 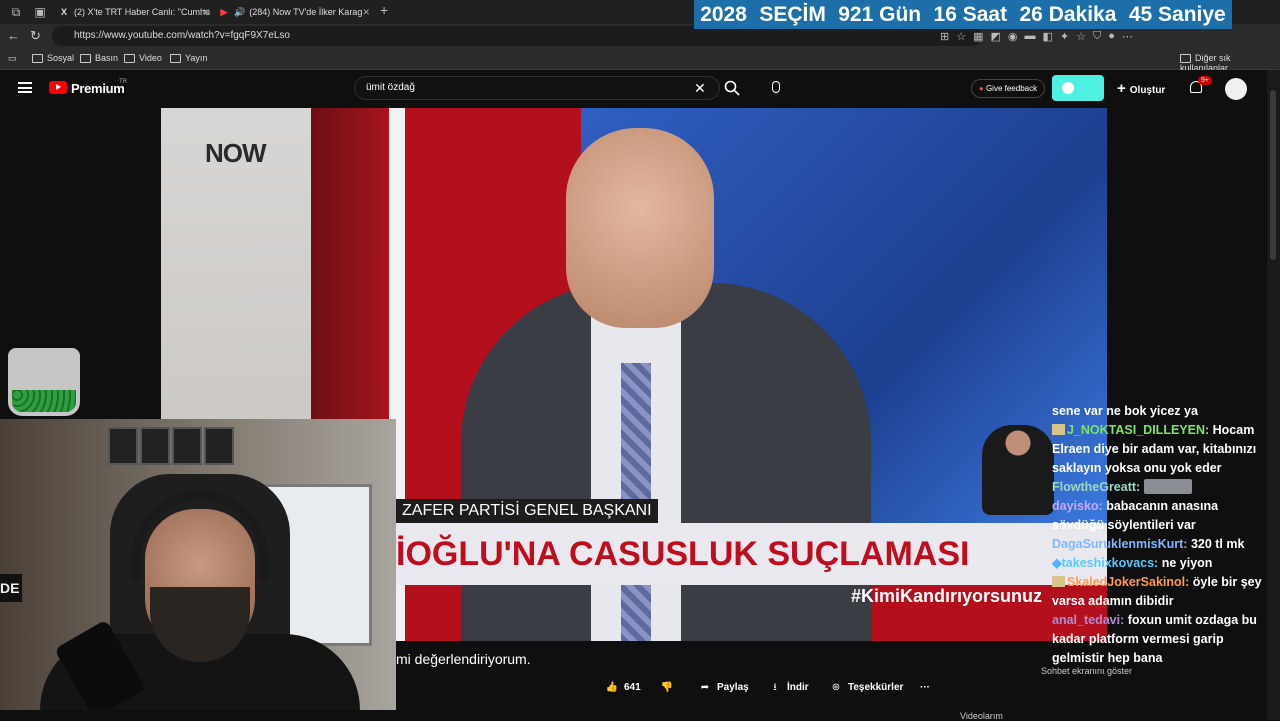 I want to click on chat-username: takeshixkovacs:, so click(x=1110, y=563).